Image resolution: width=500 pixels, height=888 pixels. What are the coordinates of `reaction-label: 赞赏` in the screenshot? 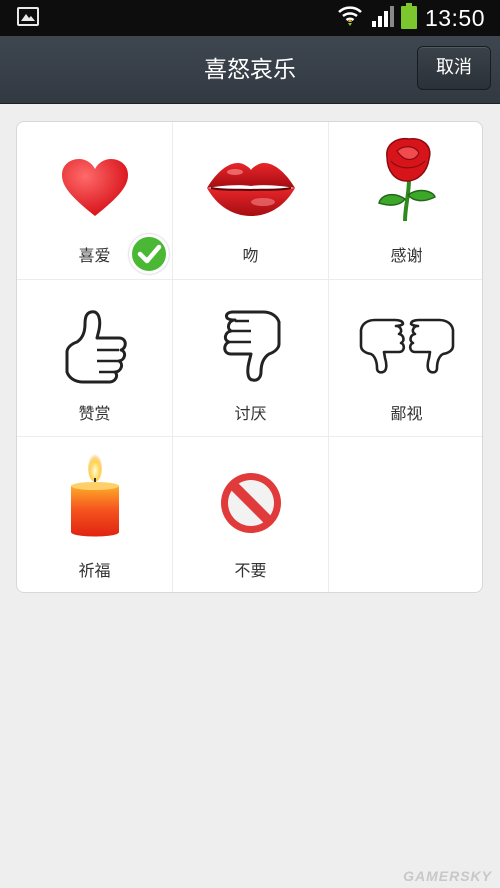 It's located at (94, 413).